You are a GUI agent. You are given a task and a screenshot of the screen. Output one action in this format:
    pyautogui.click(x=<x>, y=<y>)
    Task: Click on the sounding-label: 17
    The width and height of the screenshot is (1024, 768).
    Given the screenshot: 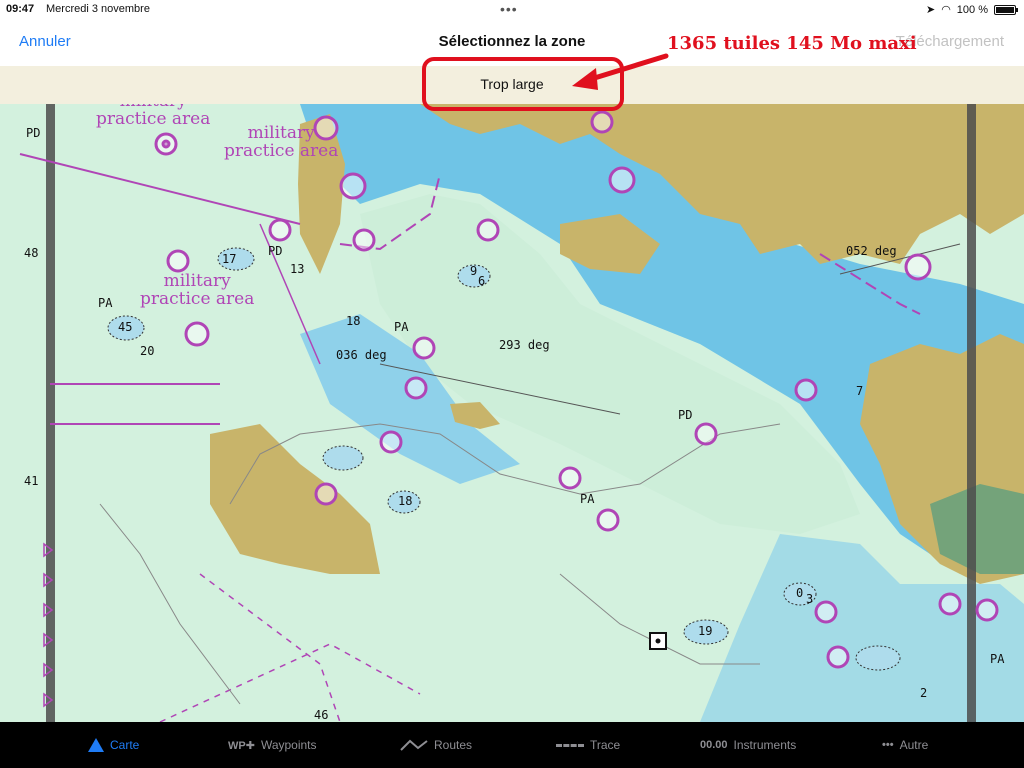 What is the action you would take?
    pyautogui.click(x=229, y=259)
    